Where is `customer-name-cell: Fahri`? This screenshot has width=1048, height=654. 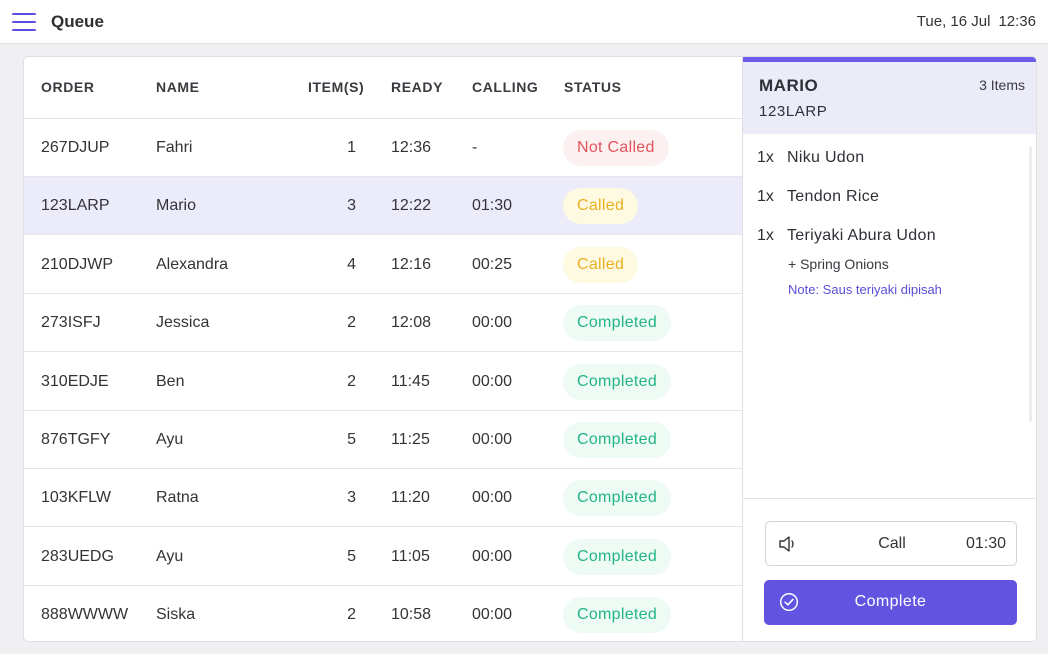 customer-name-cell: Fahri is located at coordinates (174, 147).